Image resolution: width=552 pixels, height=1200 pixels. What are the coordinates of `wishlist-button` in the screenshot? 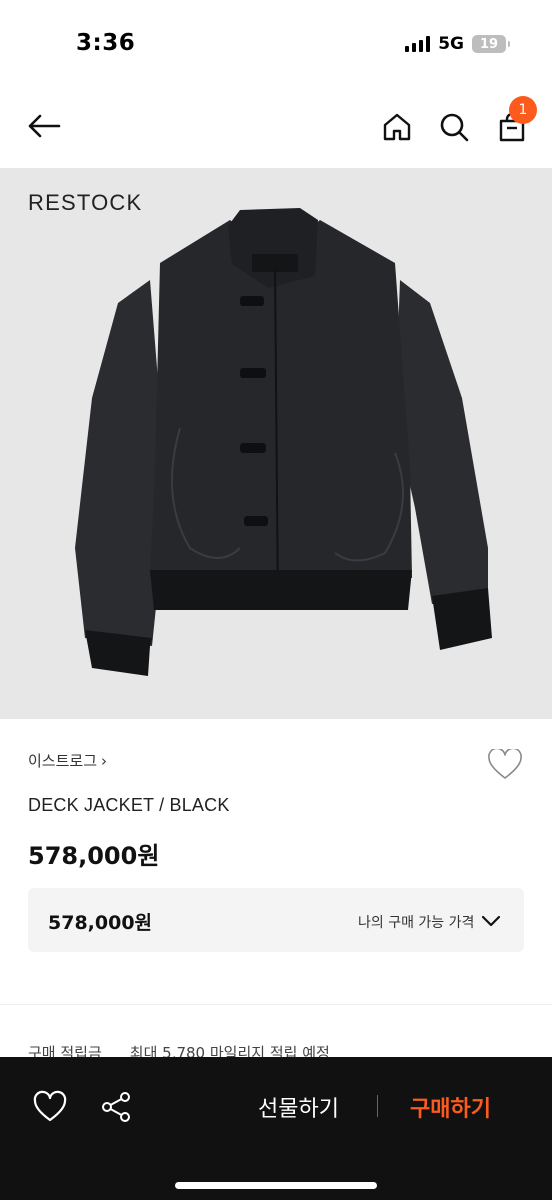 It's located at (505, 765).